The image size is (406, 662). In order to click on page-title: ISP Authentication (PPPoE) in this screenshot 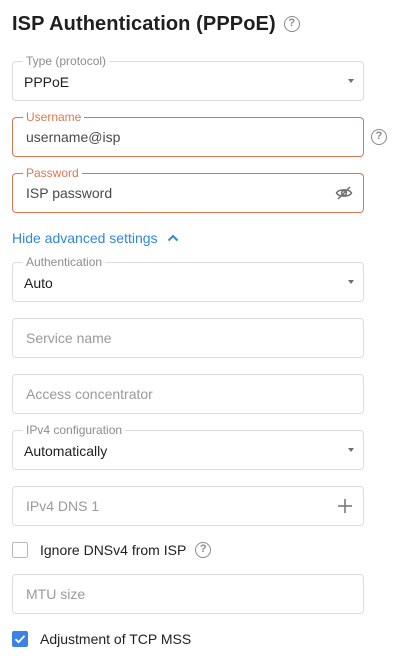, I will do `click(144, 23)`.